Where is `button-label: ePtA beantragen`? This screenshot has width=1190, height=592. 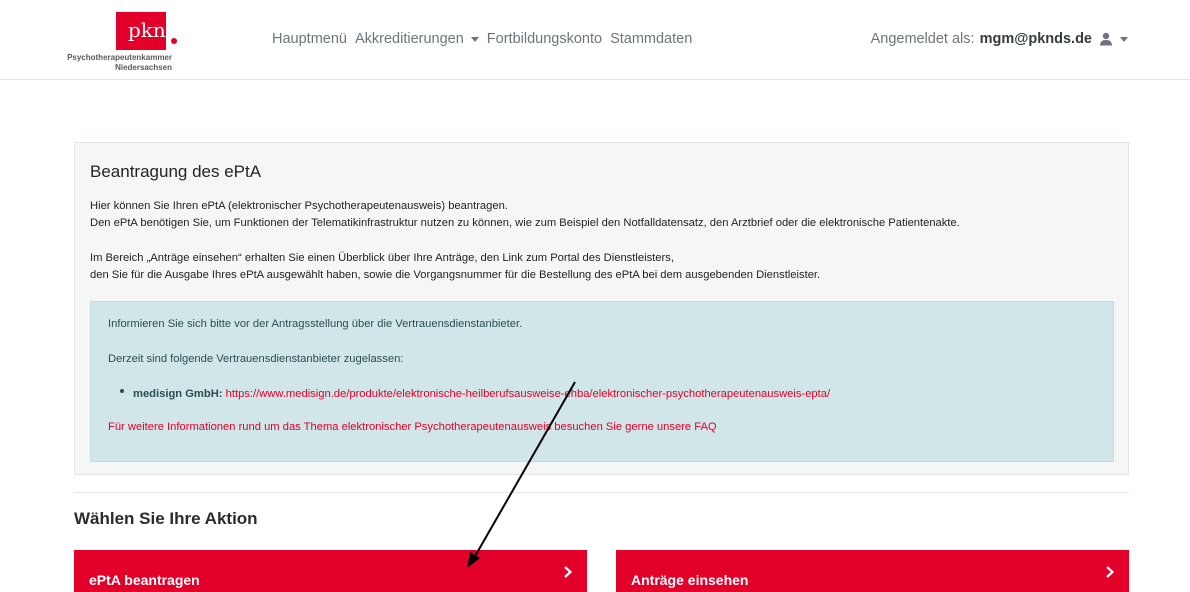
button-label: ePtA beantragen is located at coordinates (144, 580).